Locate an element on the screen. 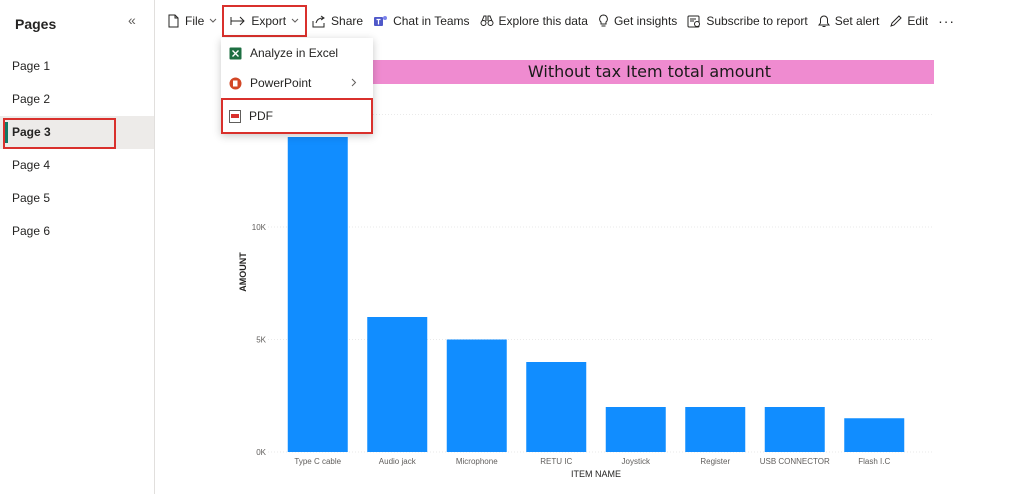  export-menu-button: Export is located at coordinates (265, 21).